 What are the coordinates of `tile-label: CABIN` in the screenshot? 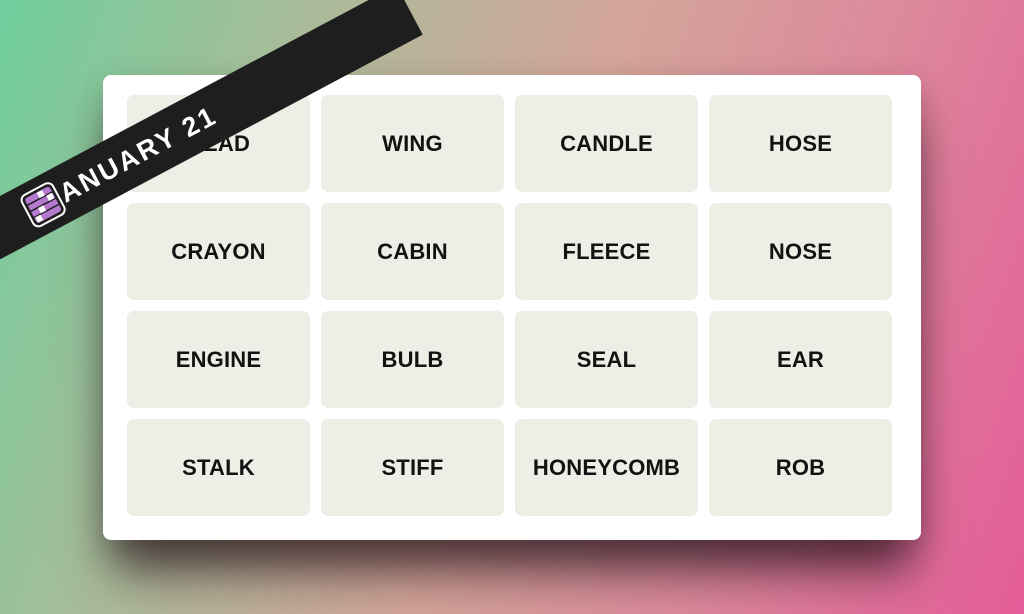 It's located at (412, 251).